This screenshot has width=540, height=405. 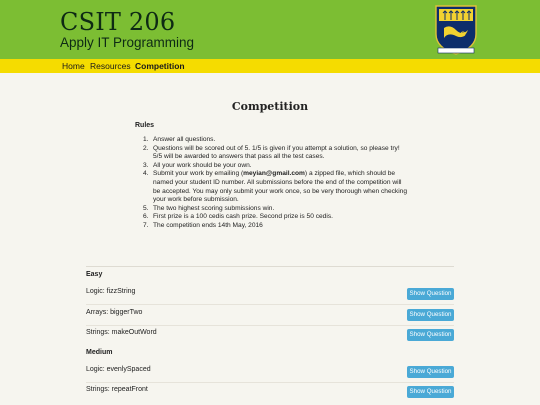 What do you see at coordinates (197, 165) in the screenshot?
I see `rule-item: 3. All your work should be your own.` at bounding box center [197, 165].